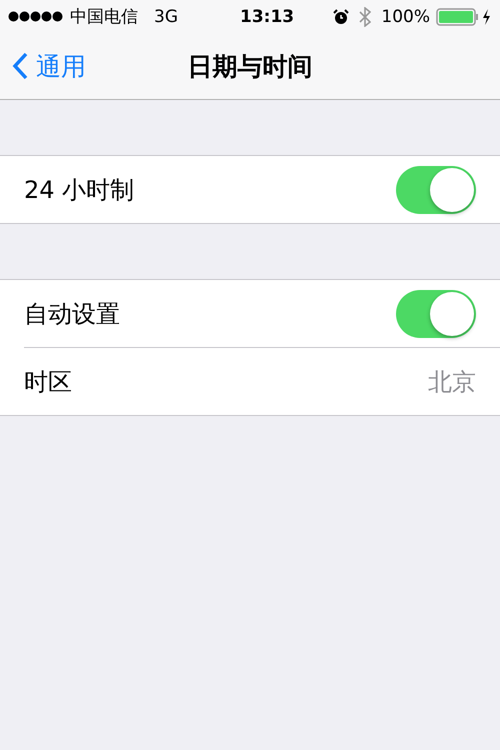 This screenshot has height=750, width=500. Describe the element at coordinates (48, 382) in the screenshot. I see `setting-label: 时区` at that location.